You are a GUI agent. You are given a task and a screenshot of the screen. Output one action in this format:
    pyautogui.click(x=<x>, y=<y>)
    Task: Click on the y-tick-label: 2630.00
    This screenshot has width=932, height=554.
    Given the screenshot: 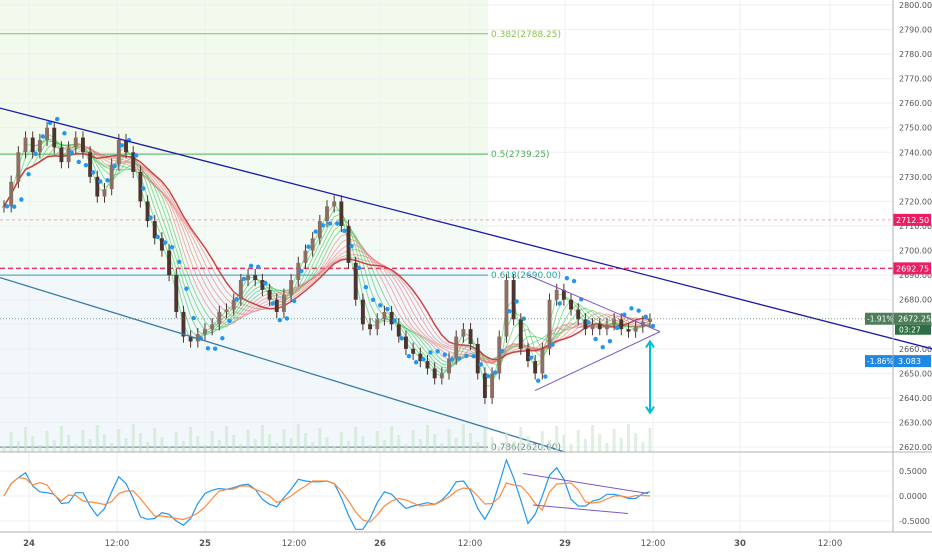 What is the action you would take?
    pyautogui.click(x=915, y=423)
    